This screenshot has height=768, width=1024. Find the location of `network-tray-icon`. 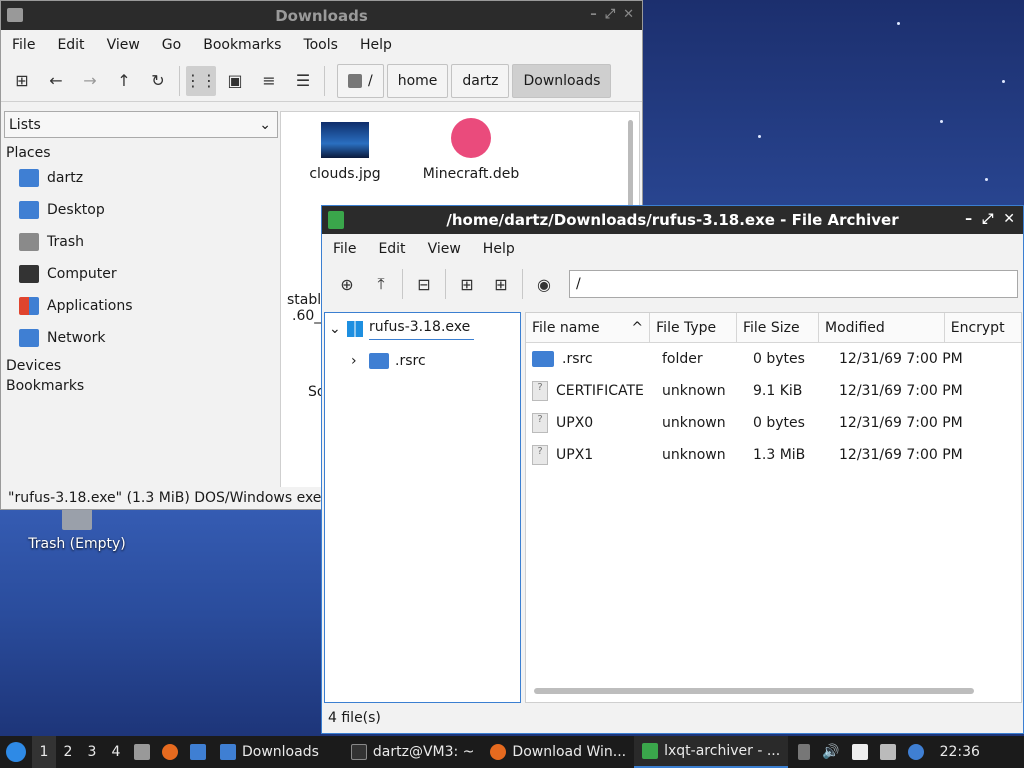

network-tray-icon is located at coordinates (888, 752).